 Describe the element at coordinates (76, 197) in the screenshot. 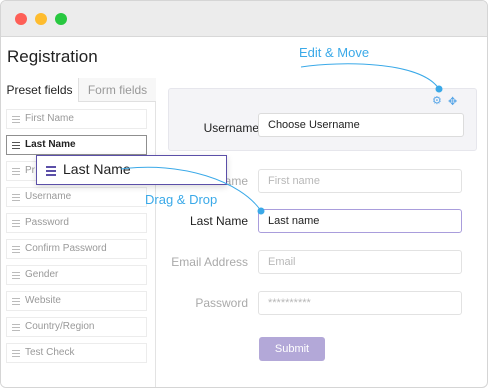

I see `preset-field-username: Username` at that location.